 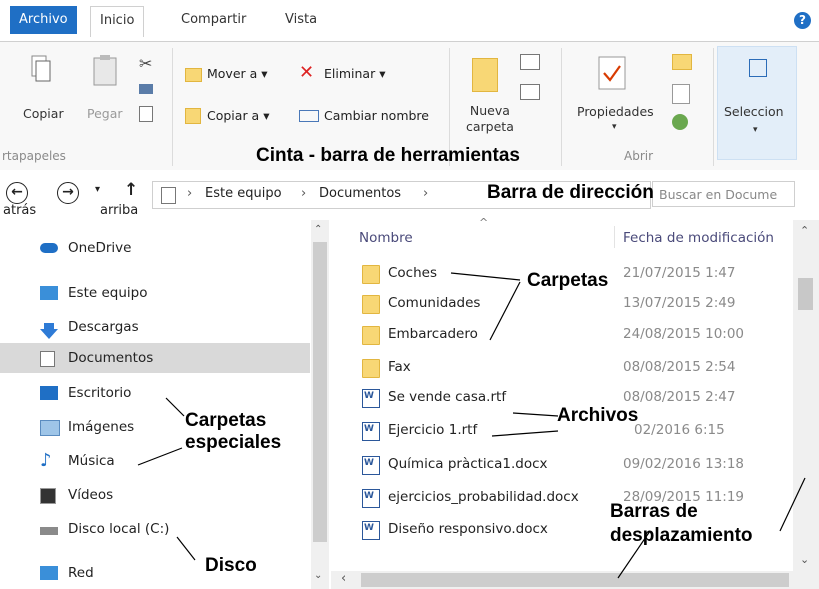 I want to click on annotation-special-line-2: especiales, so click(x=233, y=442).